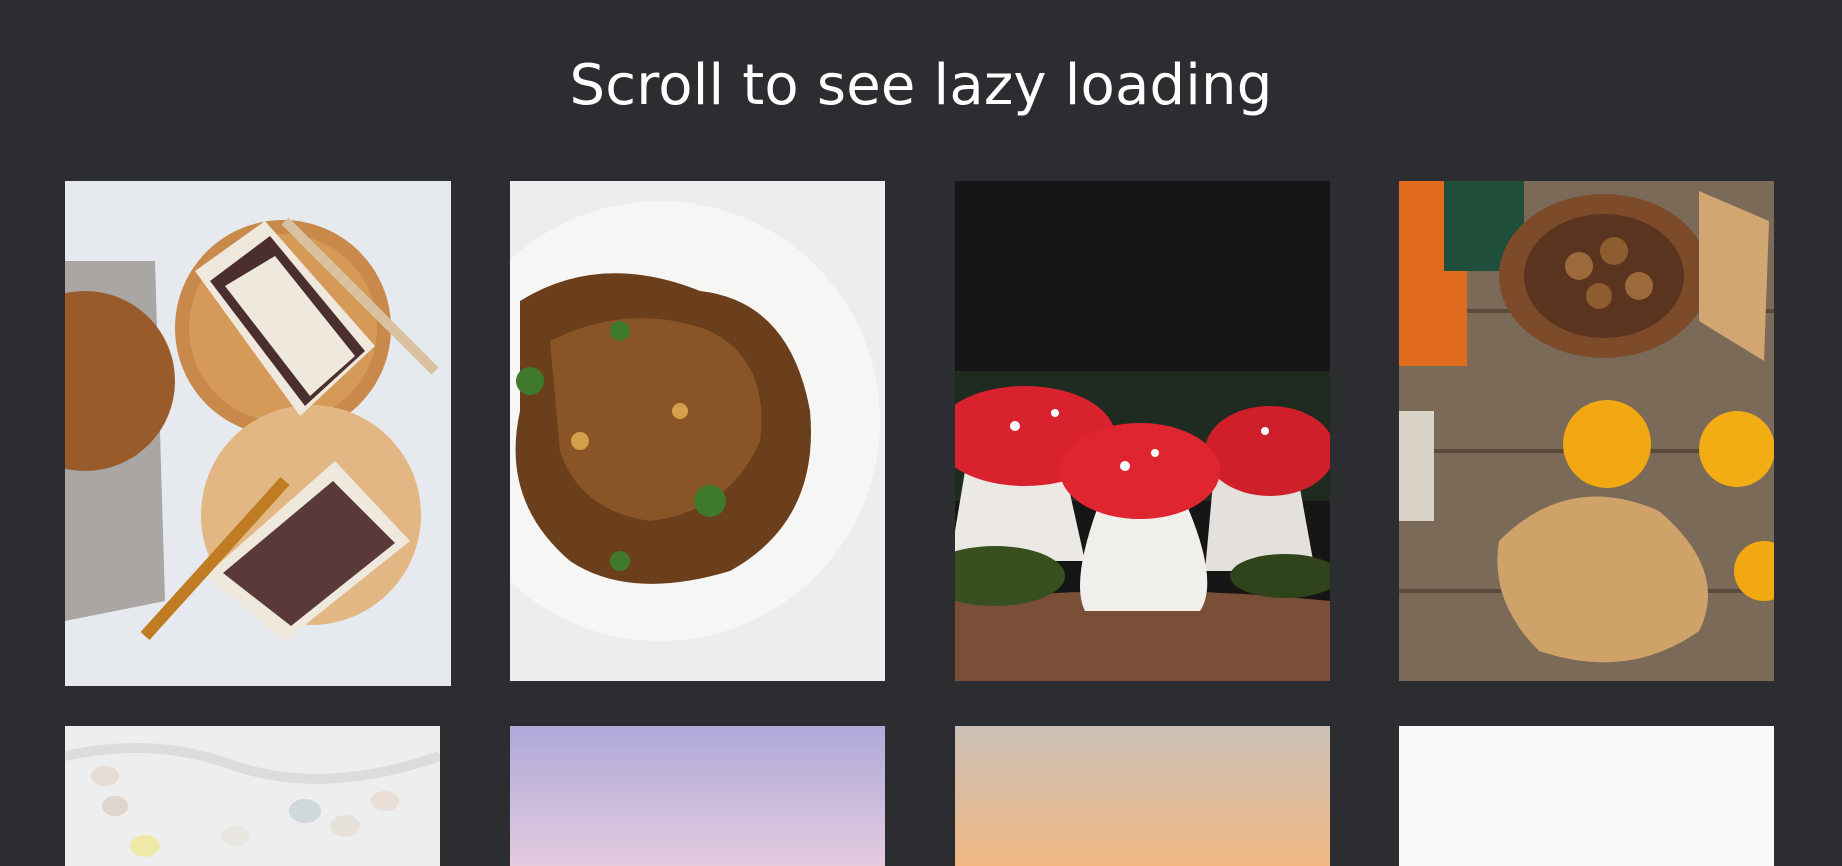 This screenshot has height=866, width=1842. I want to click on gallery-image-cake, so click(258, 433).